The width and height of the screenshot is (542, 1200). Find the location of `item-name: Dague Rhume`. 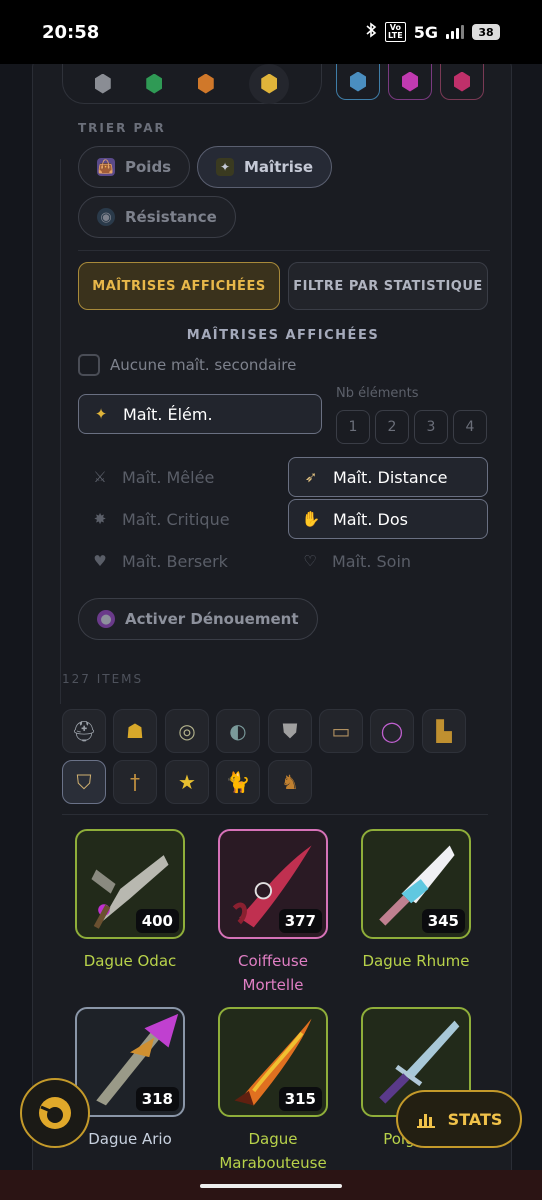

item-name: Dague Rhume is located at coordinates (416, 961).